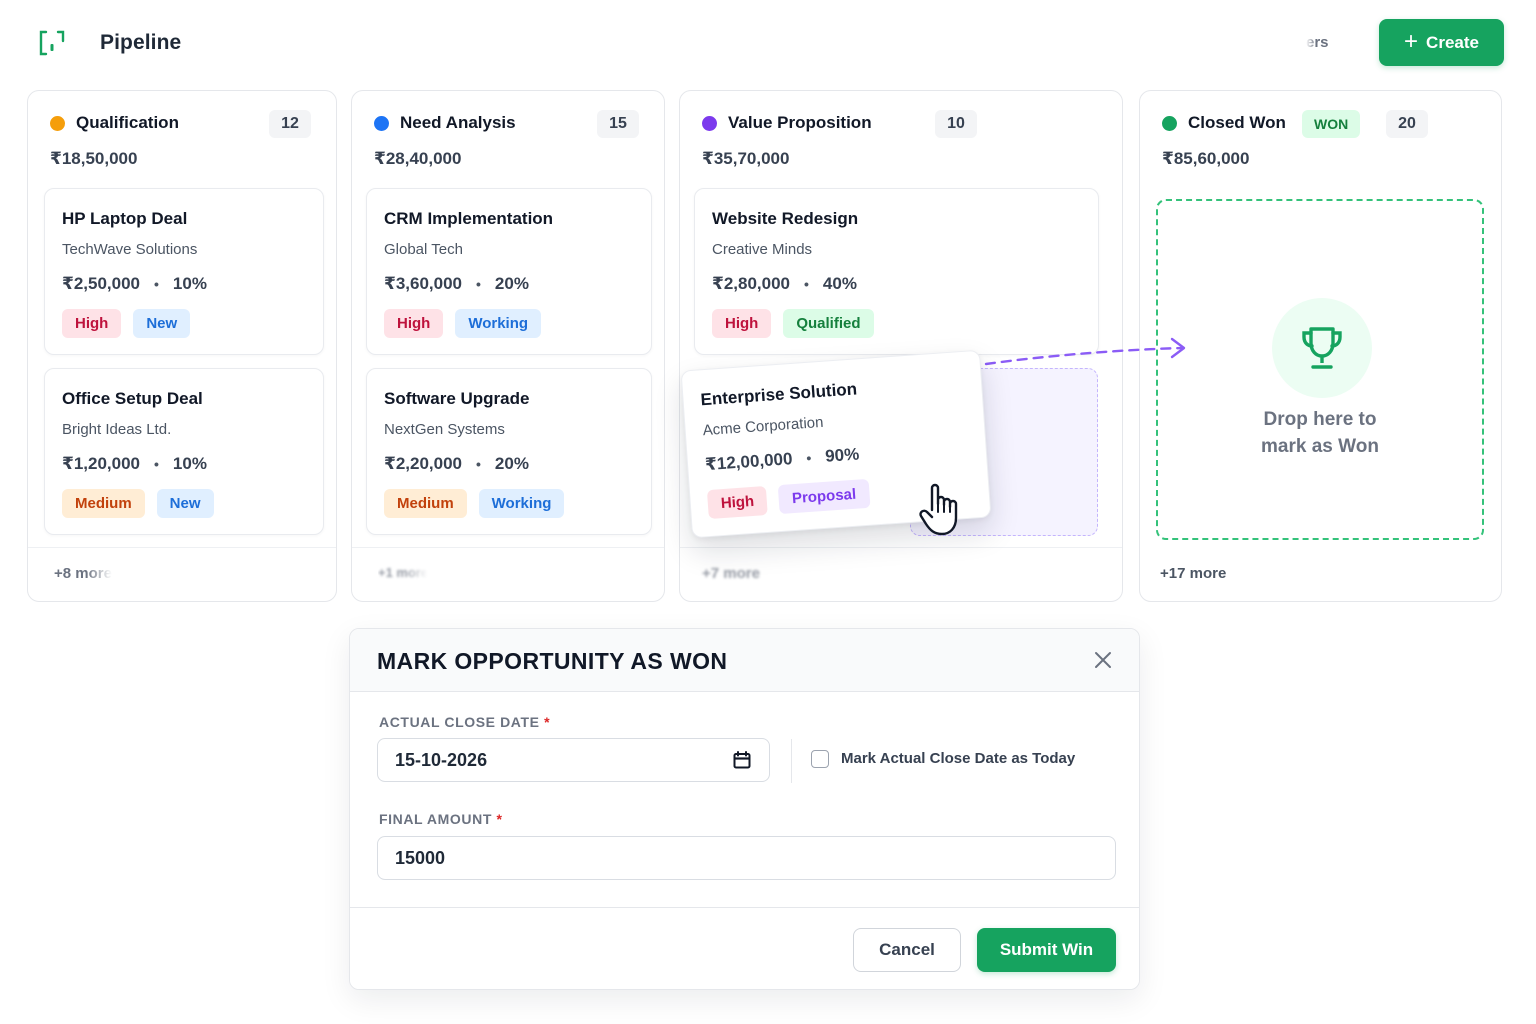 The width and height of the screenshot is (1536, 1024). I want to click on calendar-icon, so click(742, 760).